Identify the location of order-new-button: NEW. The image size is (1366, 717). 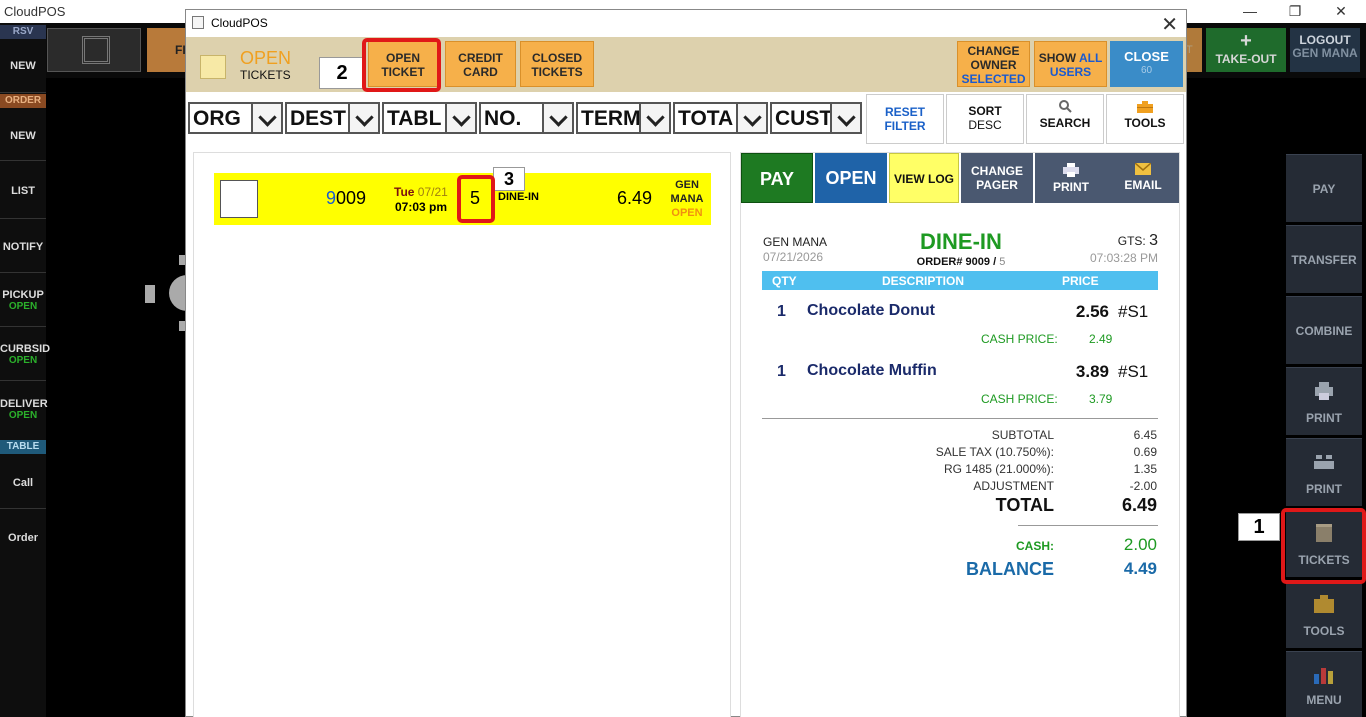
(23, 136).